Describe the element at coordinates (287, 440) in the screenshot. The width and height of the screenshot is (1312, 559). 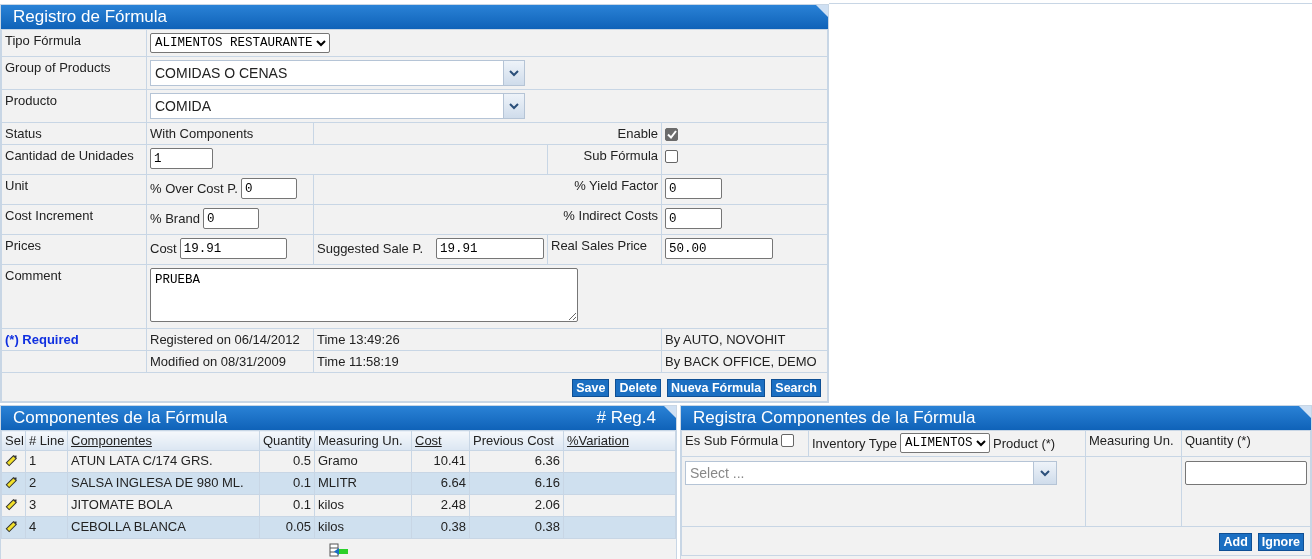
I see `column-header: Quantity` at that location.